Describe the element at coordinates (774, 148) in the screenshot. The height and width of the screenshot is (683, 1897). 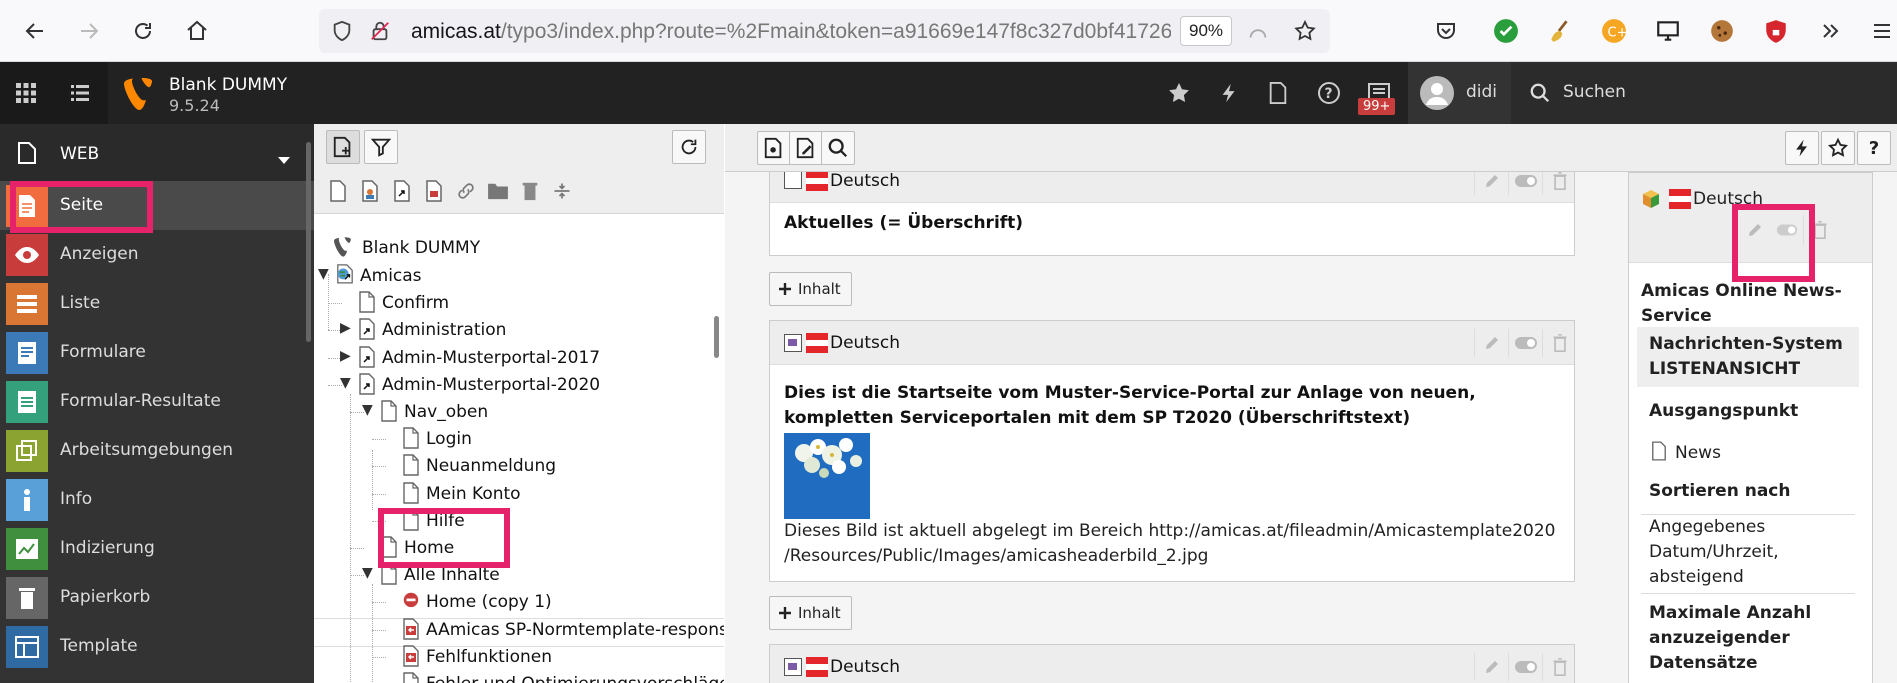
I see `view-page-button` at that location.